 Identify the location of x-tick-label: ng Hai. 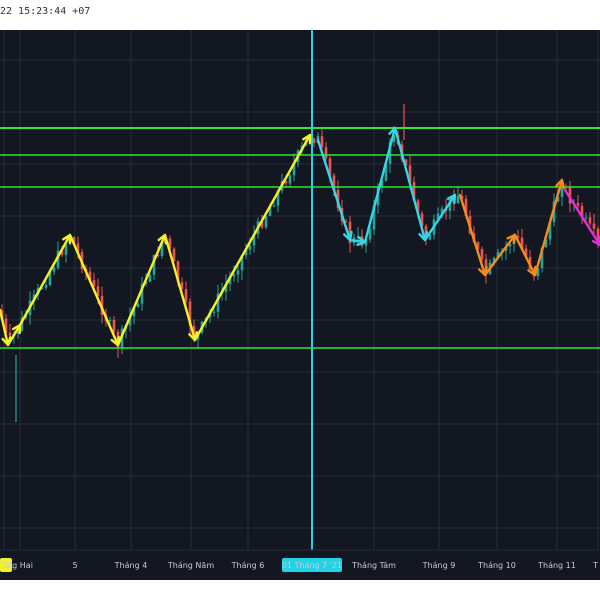
(20, 565).